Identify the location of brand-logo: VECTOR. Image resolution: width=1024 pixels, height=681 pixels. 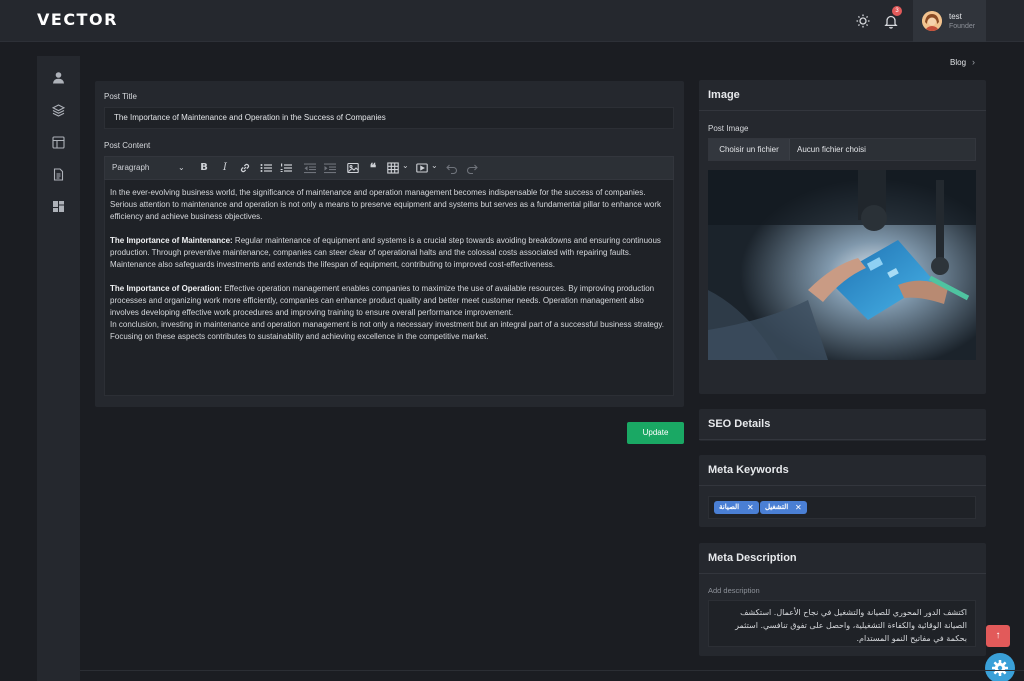
(77, 19).